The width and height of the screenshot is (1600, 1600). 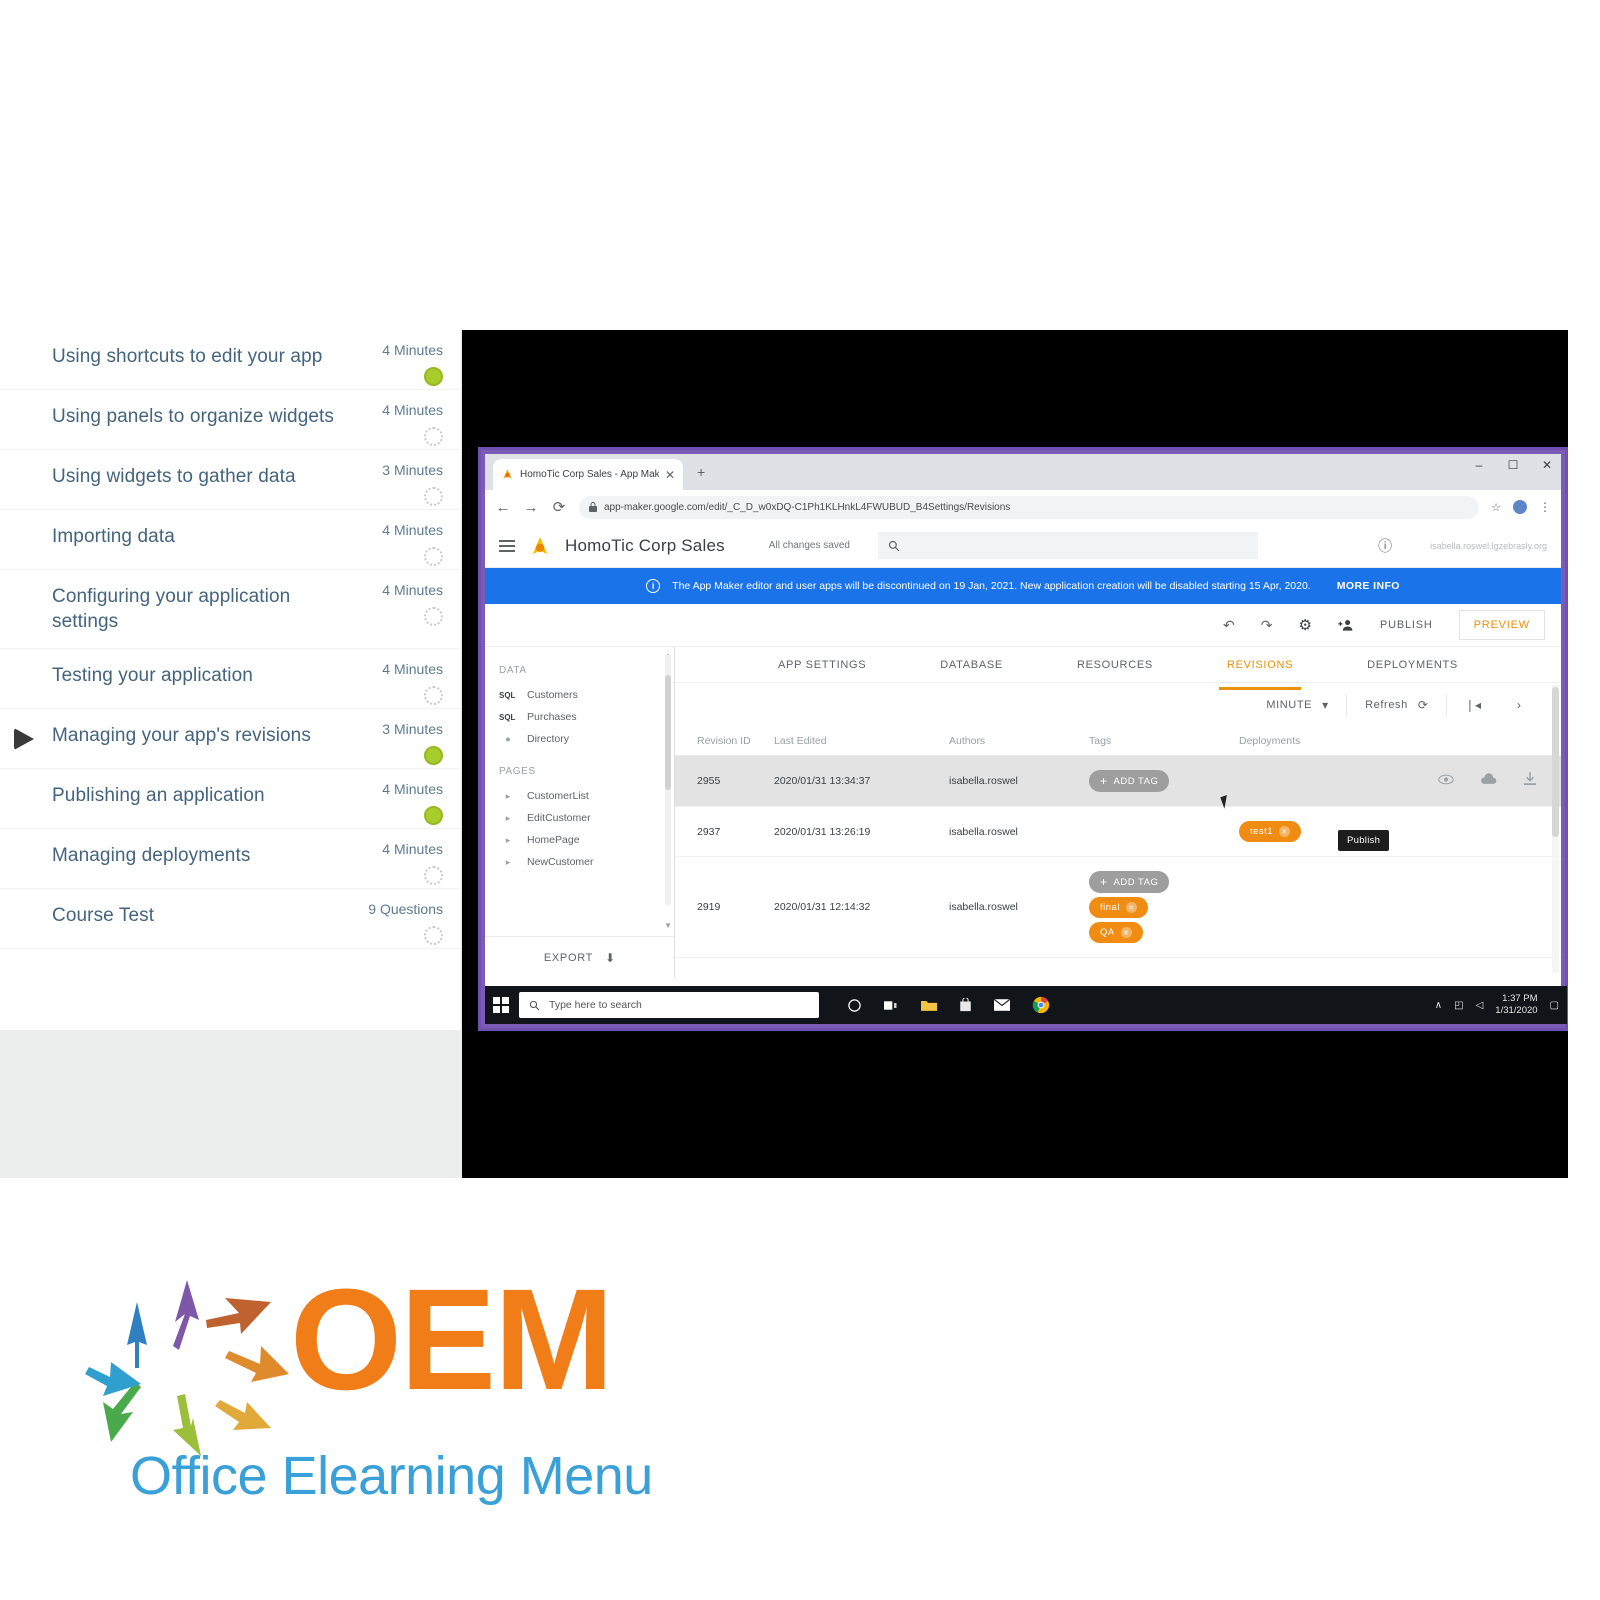 I want to click on tab-deployments: DEPLOYMENTS, so click(x=1412, y=665).